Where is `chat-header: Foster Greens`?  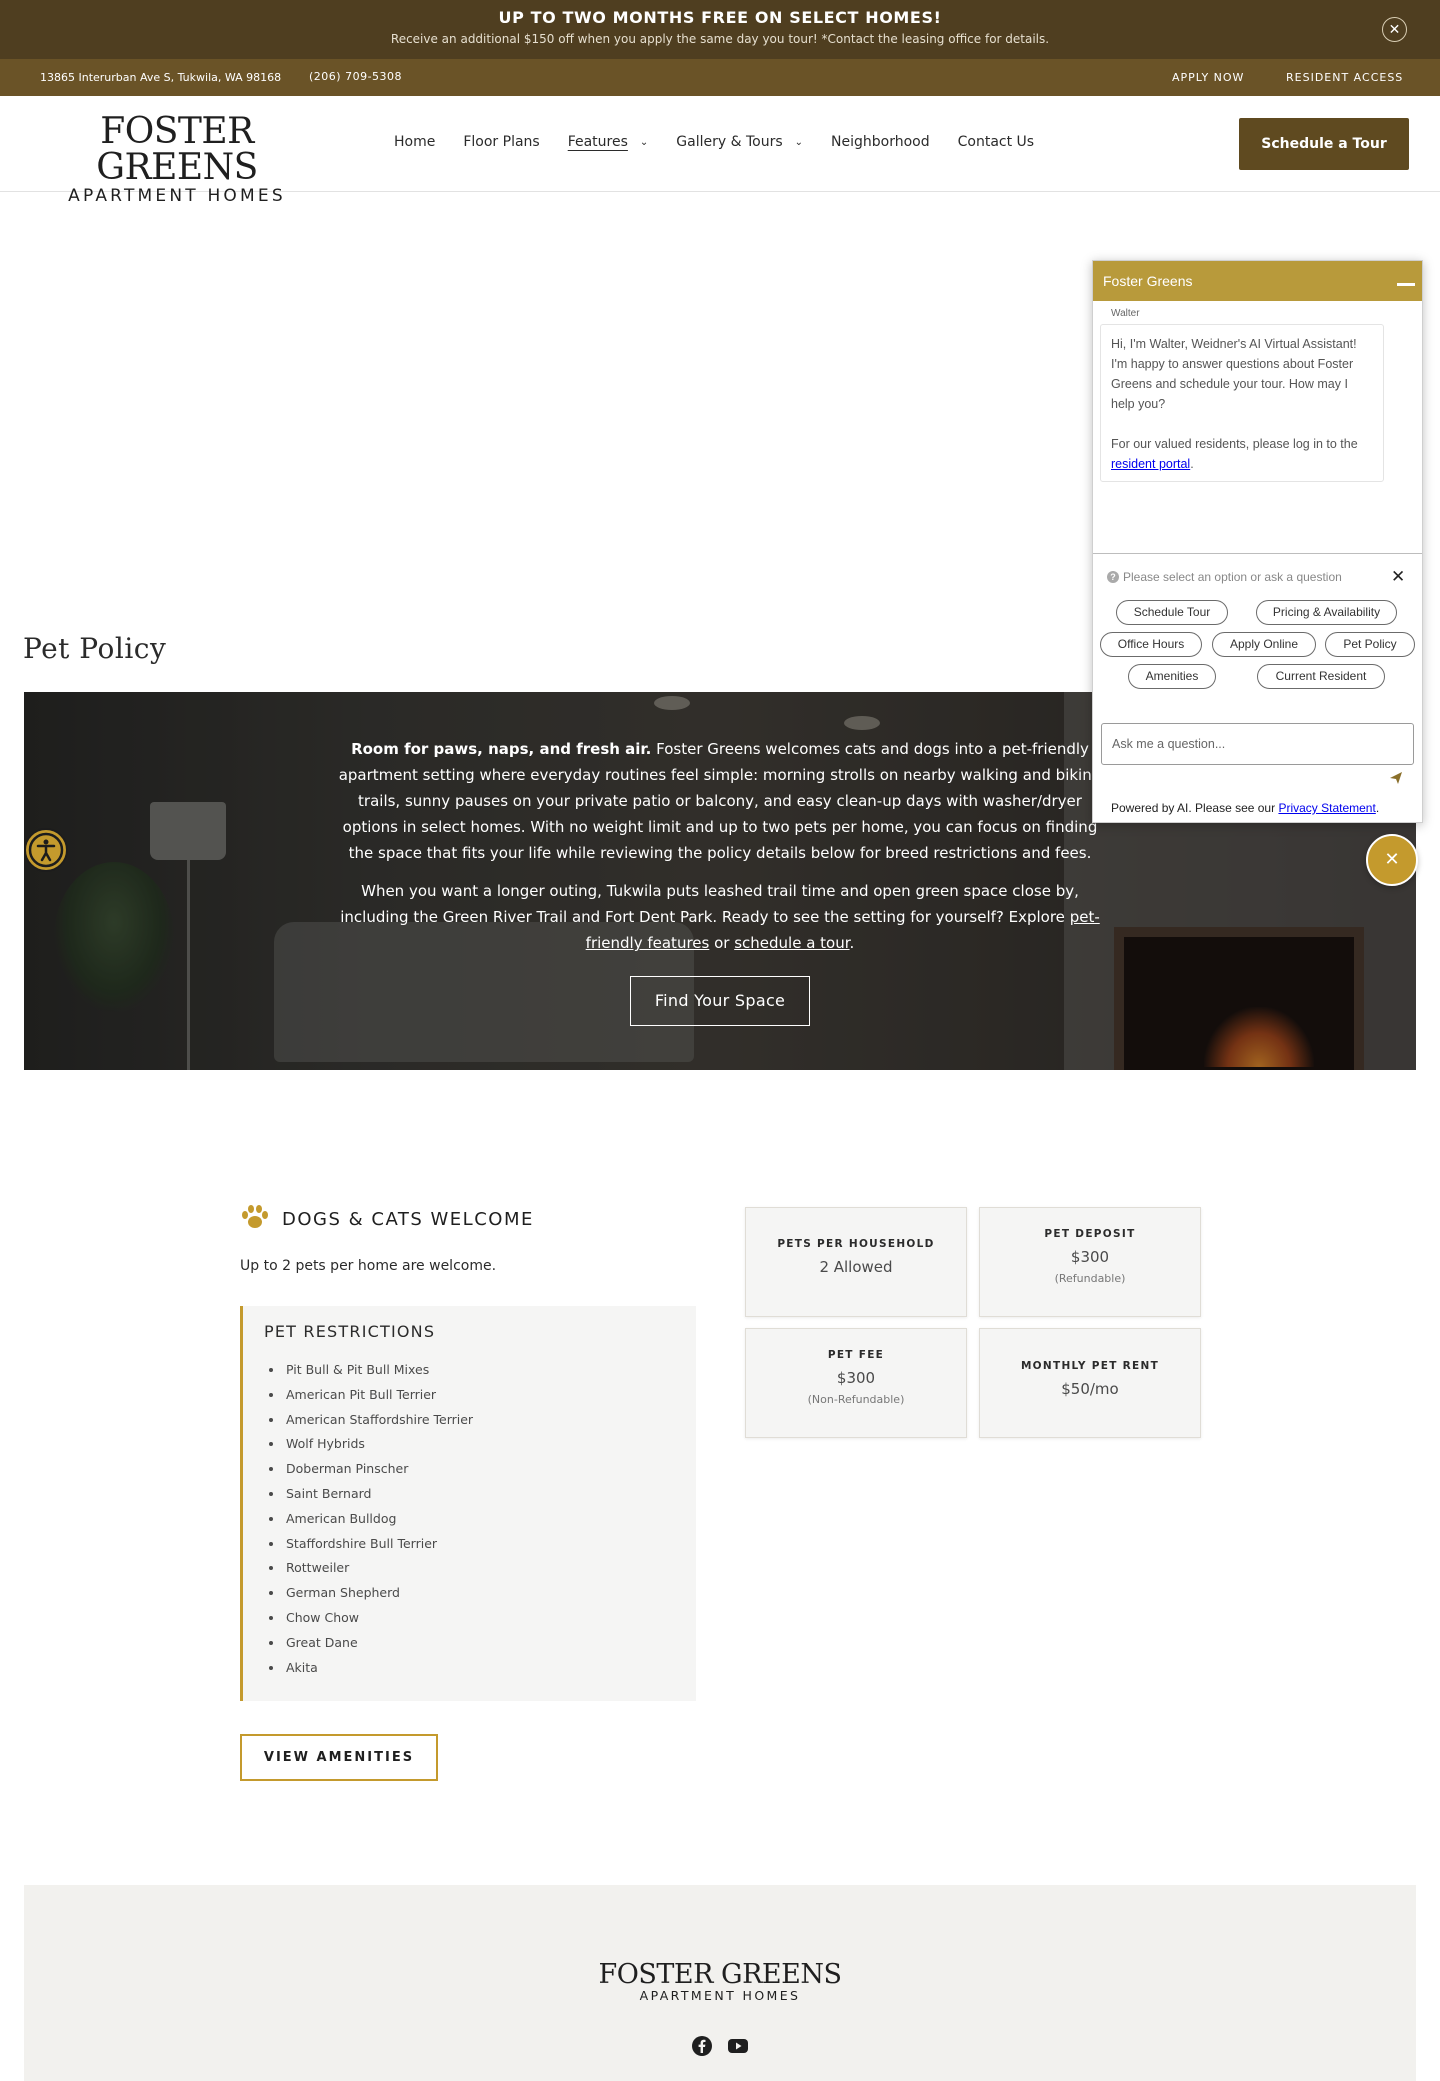
chat-header: Foster Greens is located at coordinates (1257, 281).